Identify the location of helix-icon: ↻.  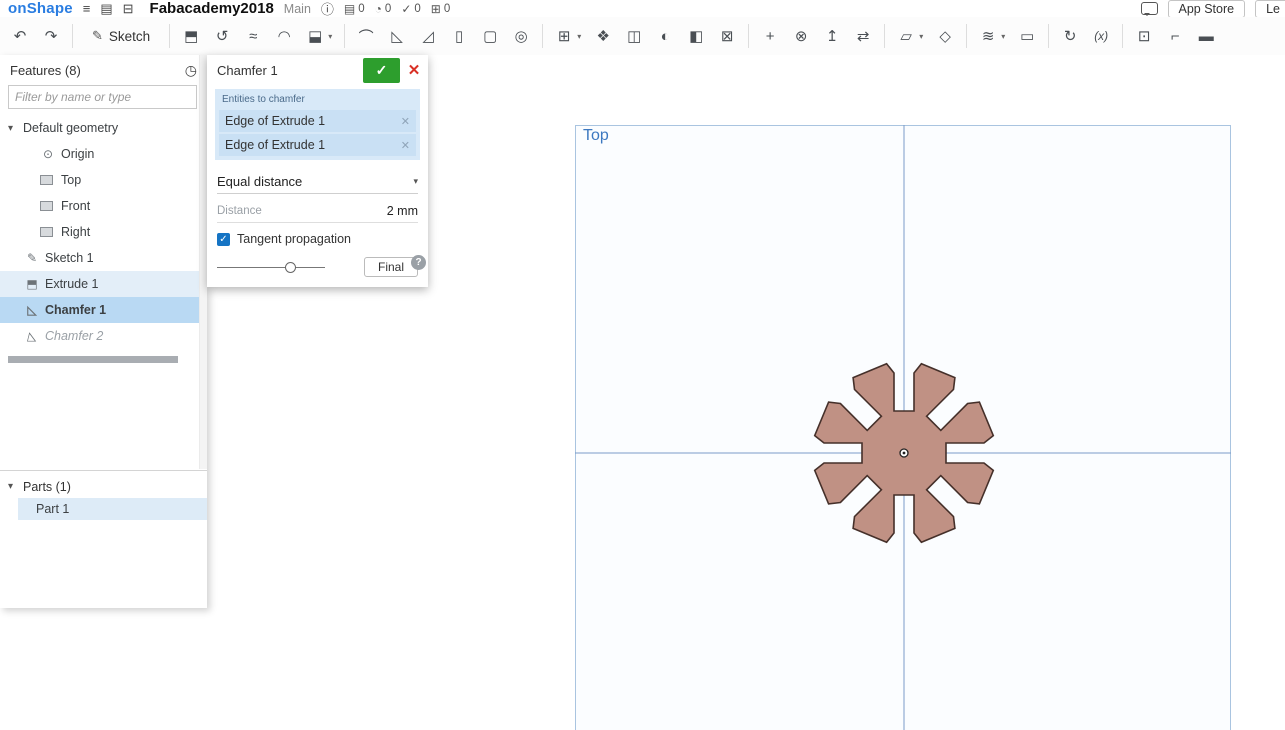
(1070, 36).